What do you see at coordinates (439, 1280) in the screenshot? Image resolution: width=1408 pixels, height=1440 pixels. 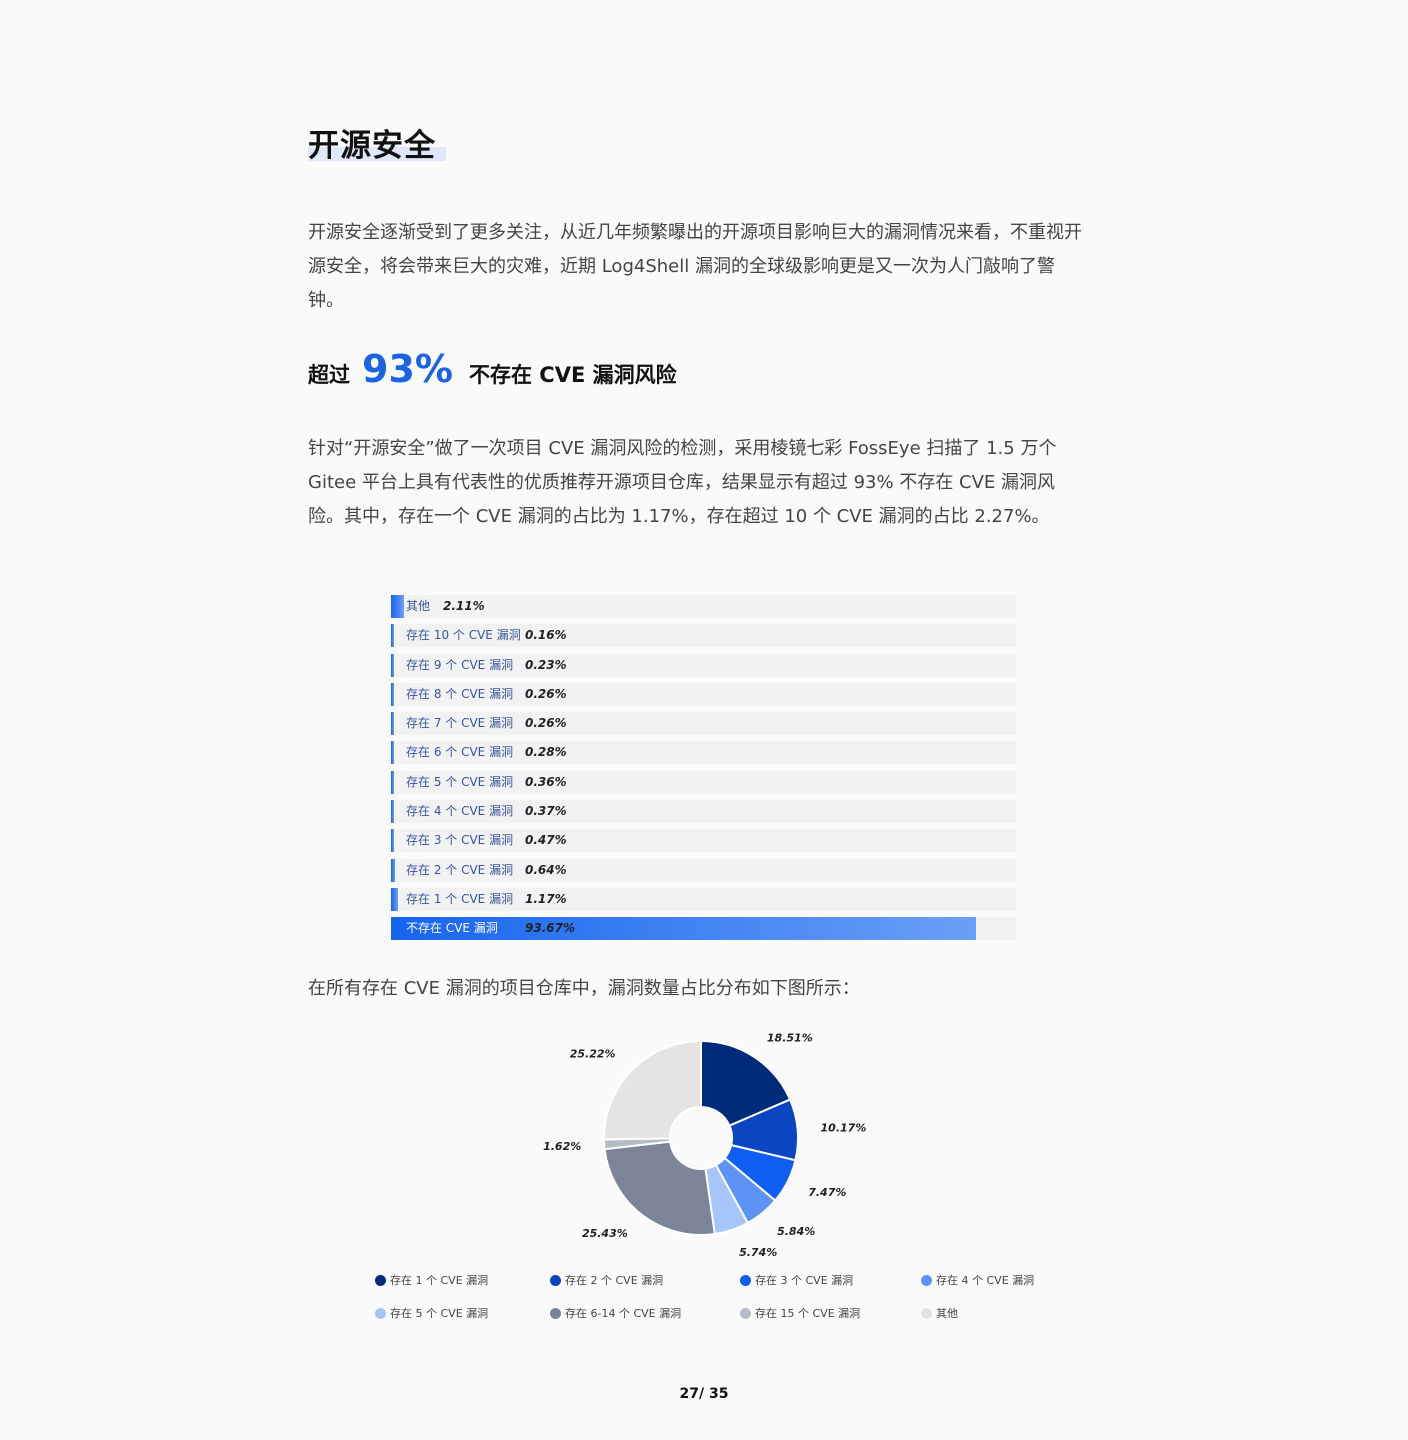 I see `legend-label: 存在 1 个 CVE 漏洞` at bounding box center [439, 1280].